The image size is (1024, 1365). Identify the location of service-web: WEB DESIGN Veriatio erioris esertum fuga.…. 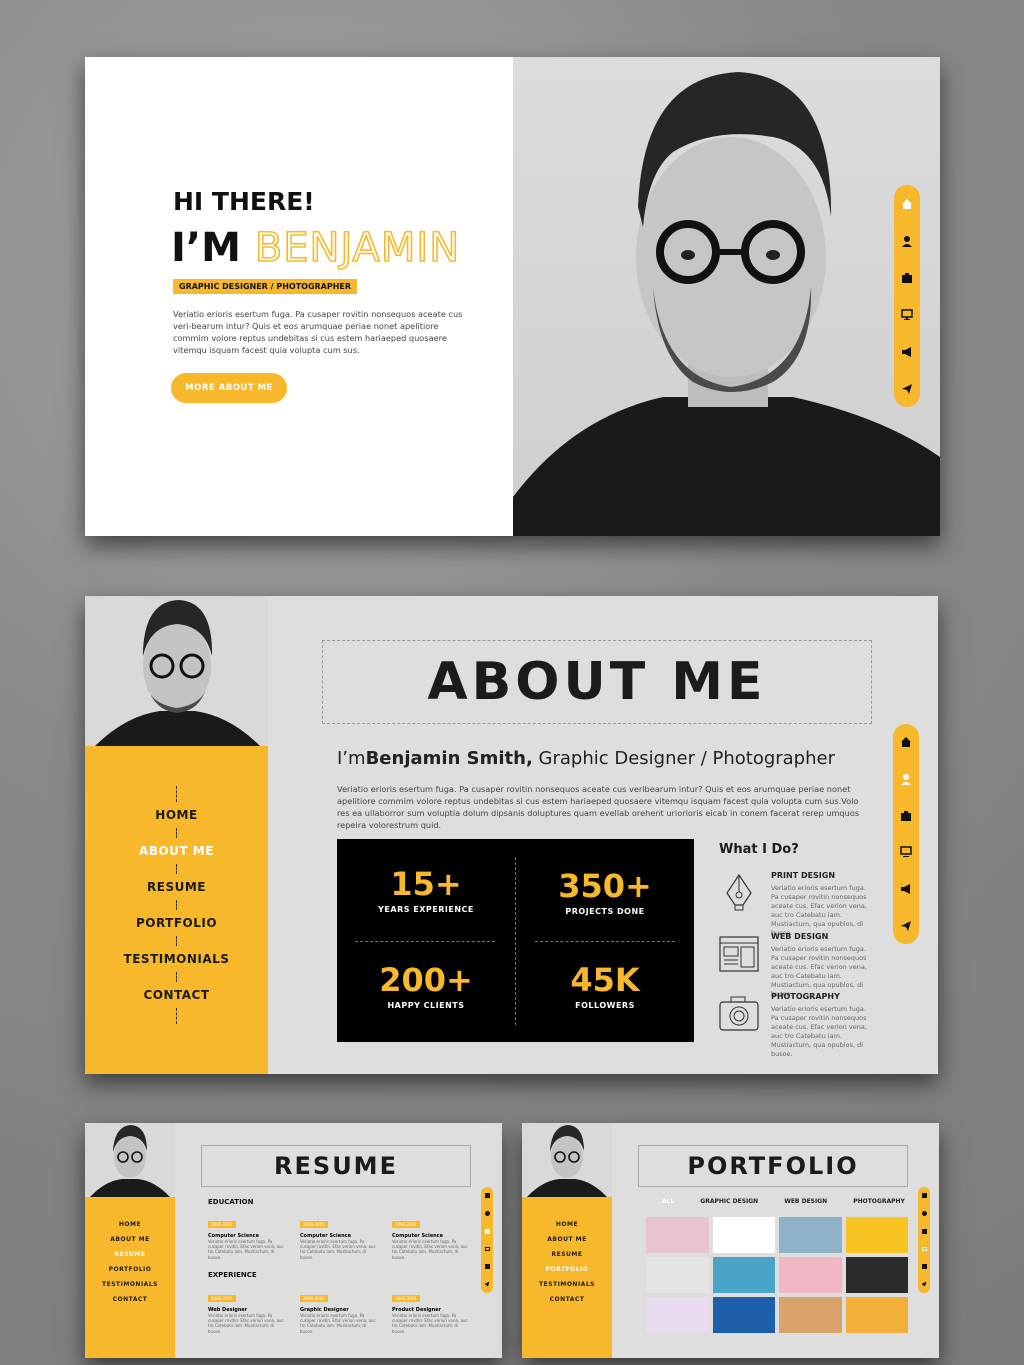
(794, 966).